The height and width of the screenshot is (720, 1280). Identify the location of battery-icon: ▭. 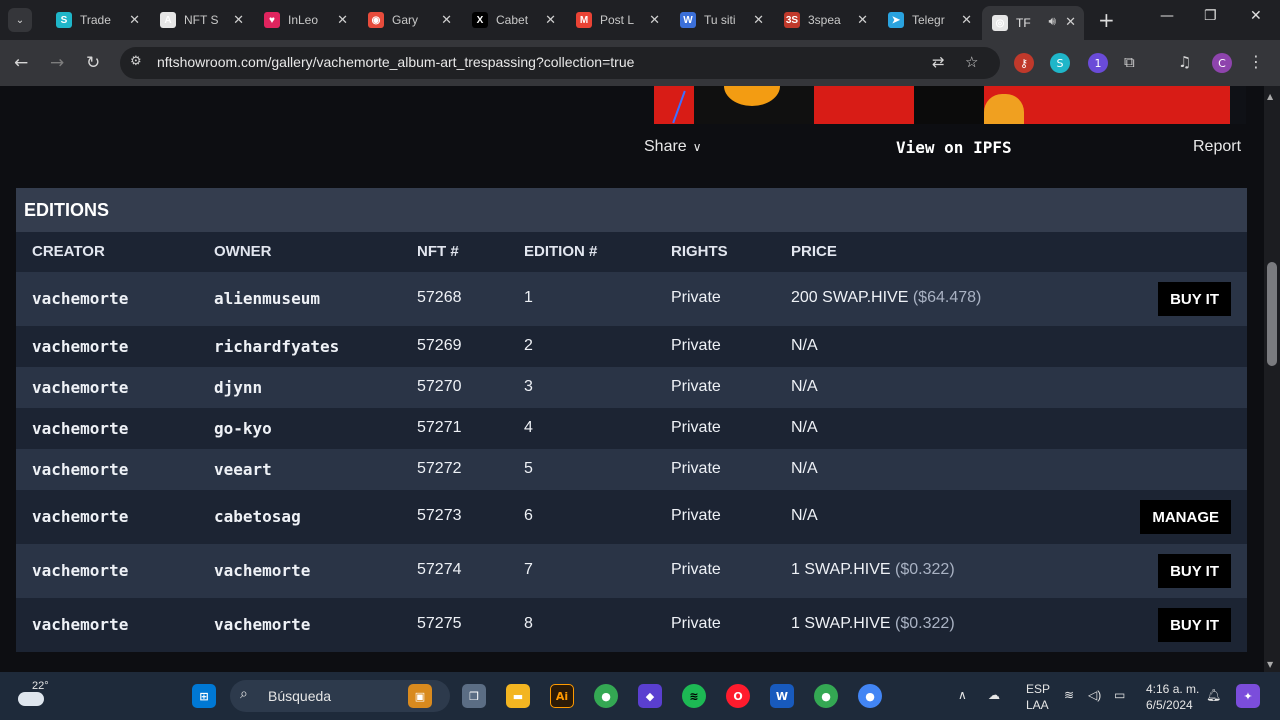
(1119, 695).